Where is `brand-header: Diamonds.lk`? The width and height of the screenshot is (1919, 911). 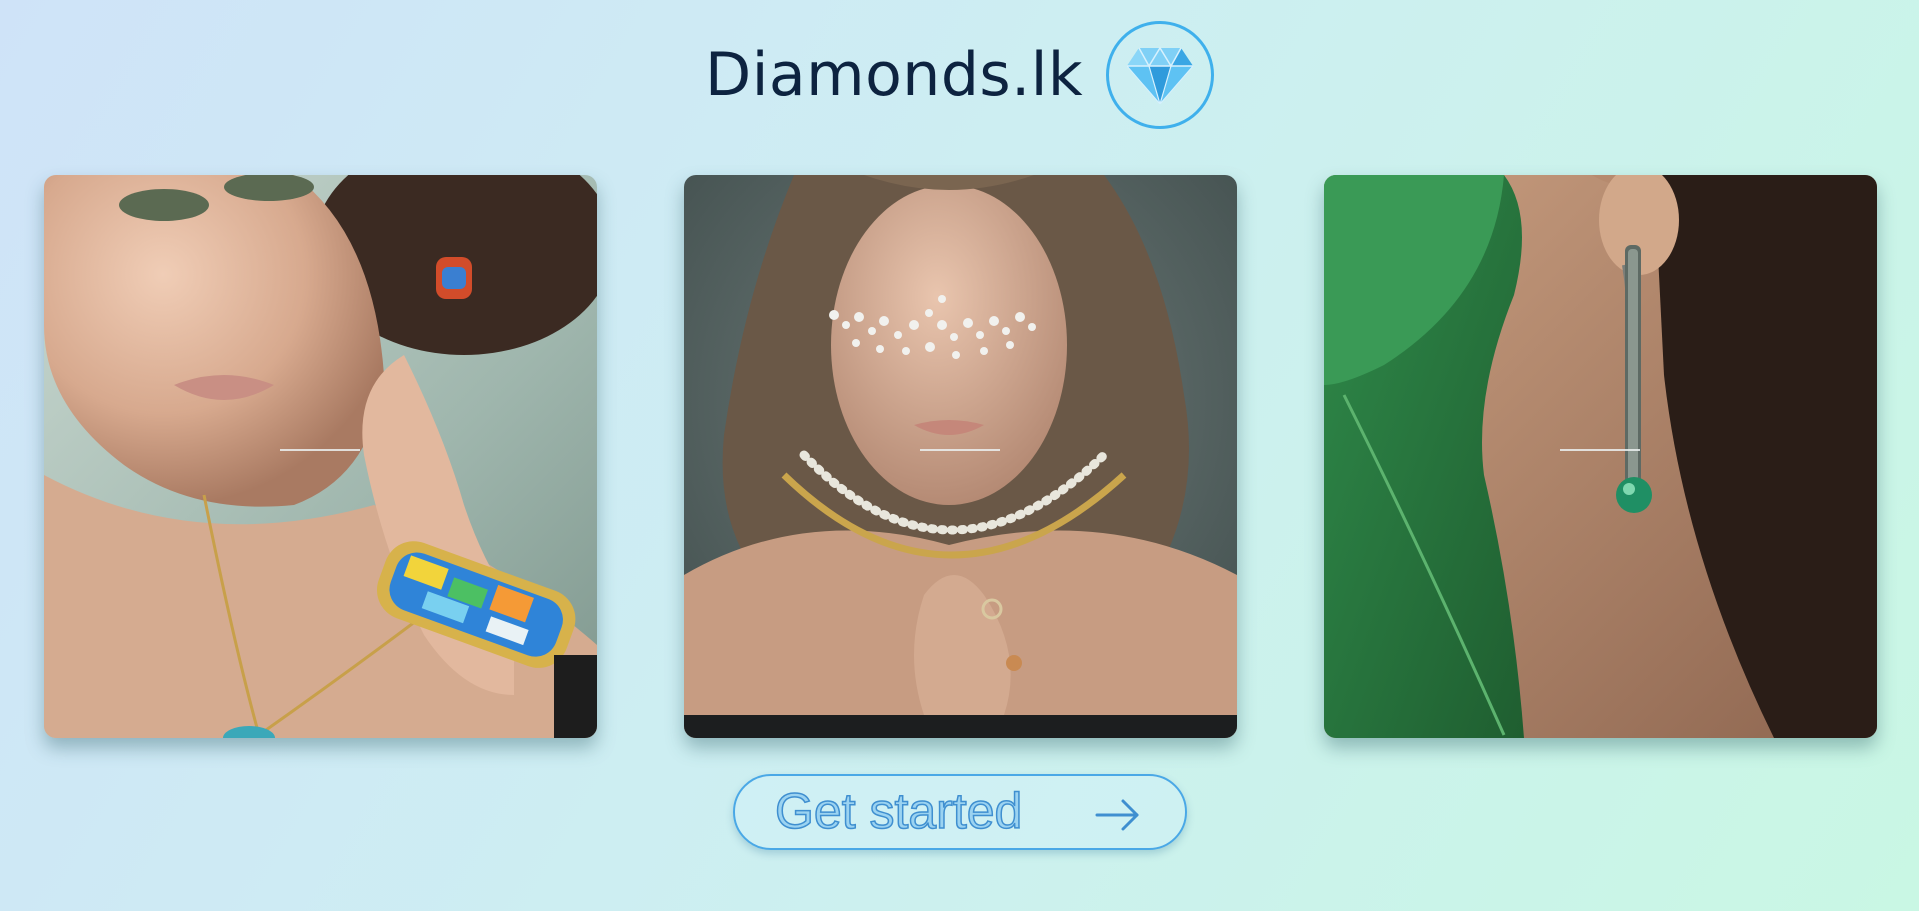
brand-header: Diamonds.lk is located at coordinates (960, 75).